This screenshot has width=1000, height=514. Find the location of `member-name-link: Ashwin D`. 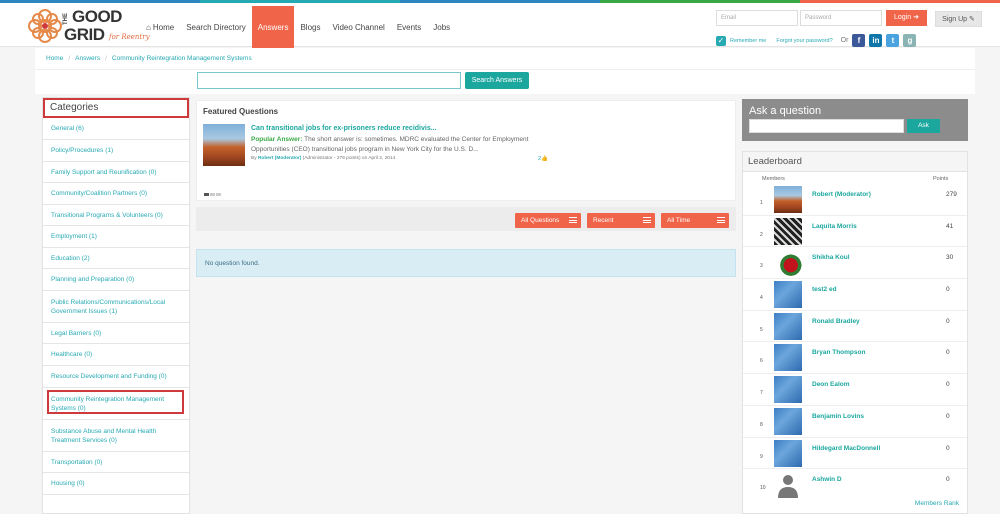

member-name-link: Ashwin D is located at coordinates (827, 479).